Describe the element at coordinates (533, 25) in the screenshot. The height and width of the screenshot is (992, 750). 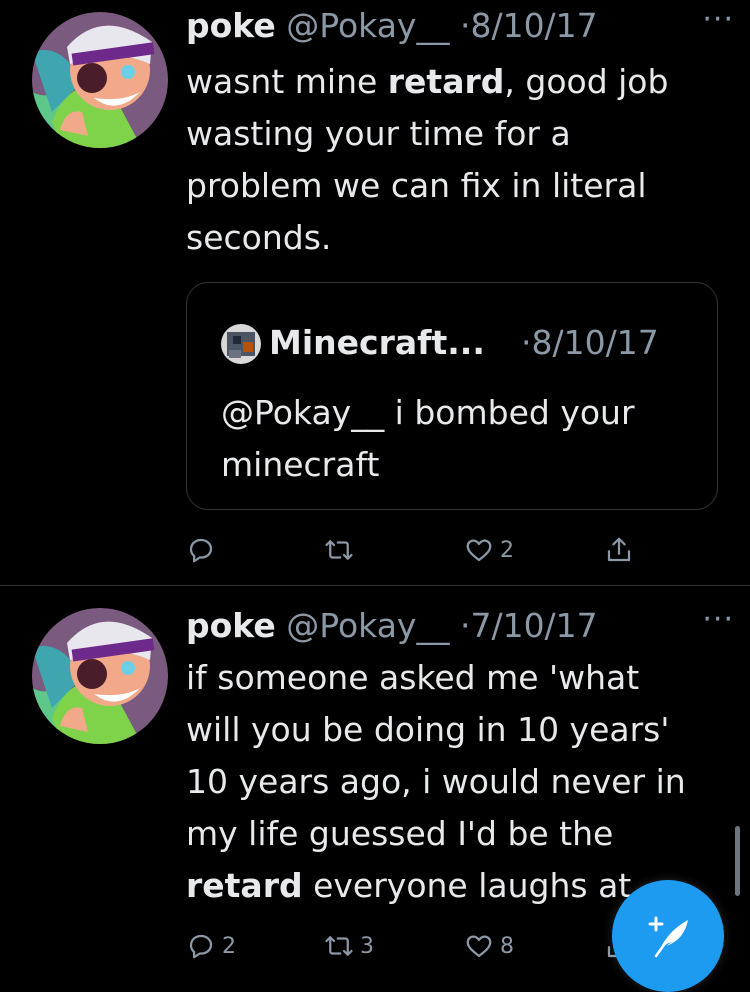
I see `tweet-date: 8/10/17` at that location.